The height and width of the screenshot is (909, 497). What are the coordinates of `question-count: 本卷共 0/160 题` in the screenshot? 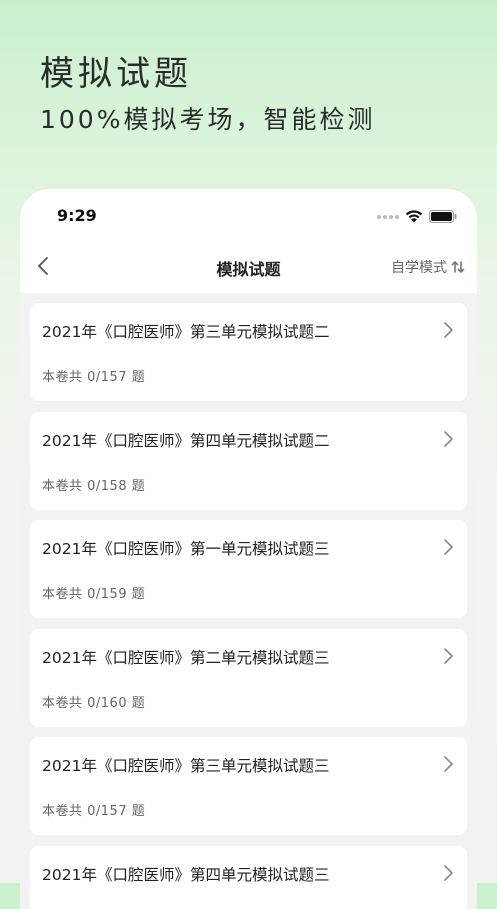 It's located at (93, 701).